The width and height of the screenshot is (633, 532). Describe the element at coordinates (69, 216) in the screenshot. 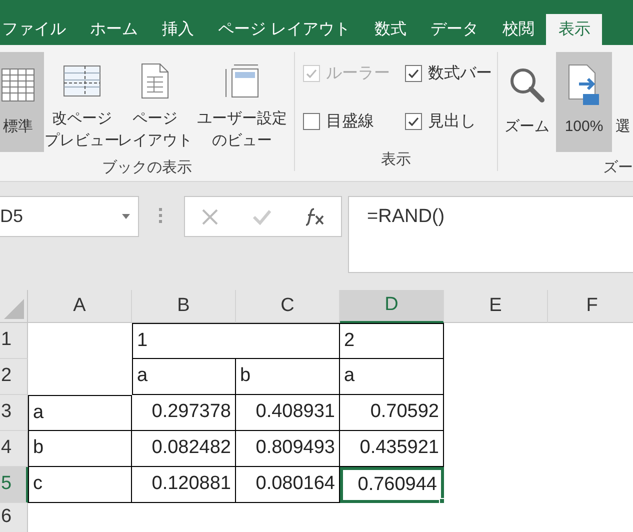

I see `name-box: D5` at that location.